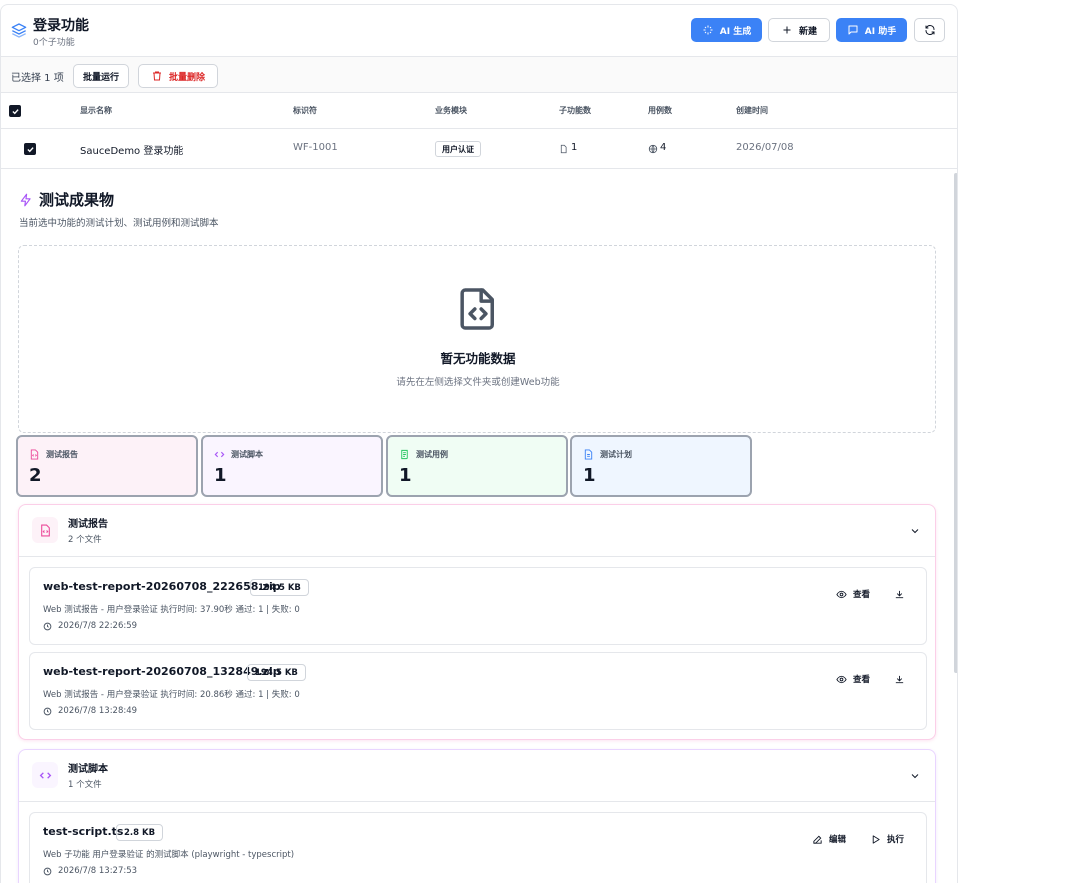  I want to click on run-button: 执行, so click(887, 839).